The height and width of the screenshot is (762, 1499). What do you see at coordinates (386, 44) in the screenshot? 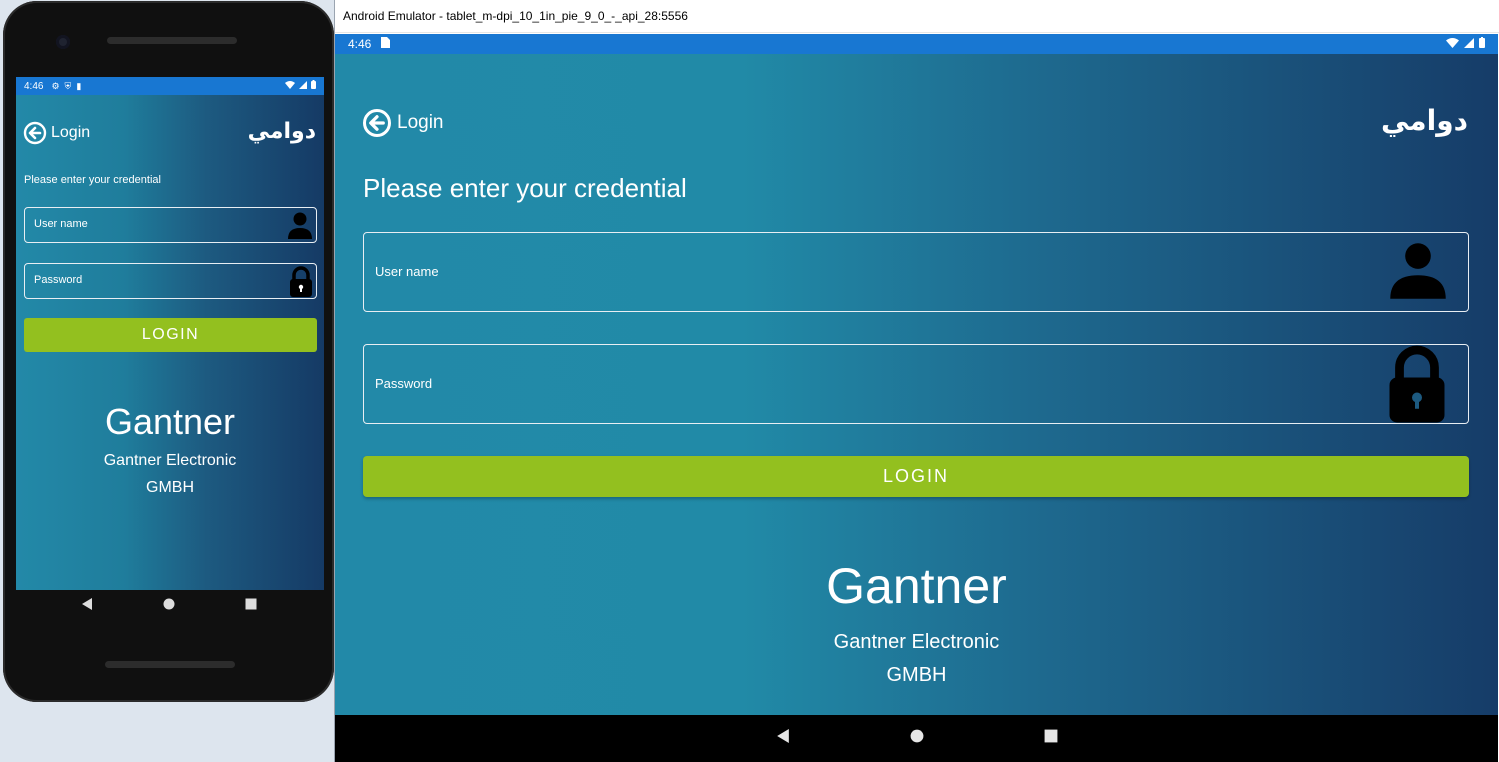
I see `sim-card-icon` at bounding box center [386, 44].